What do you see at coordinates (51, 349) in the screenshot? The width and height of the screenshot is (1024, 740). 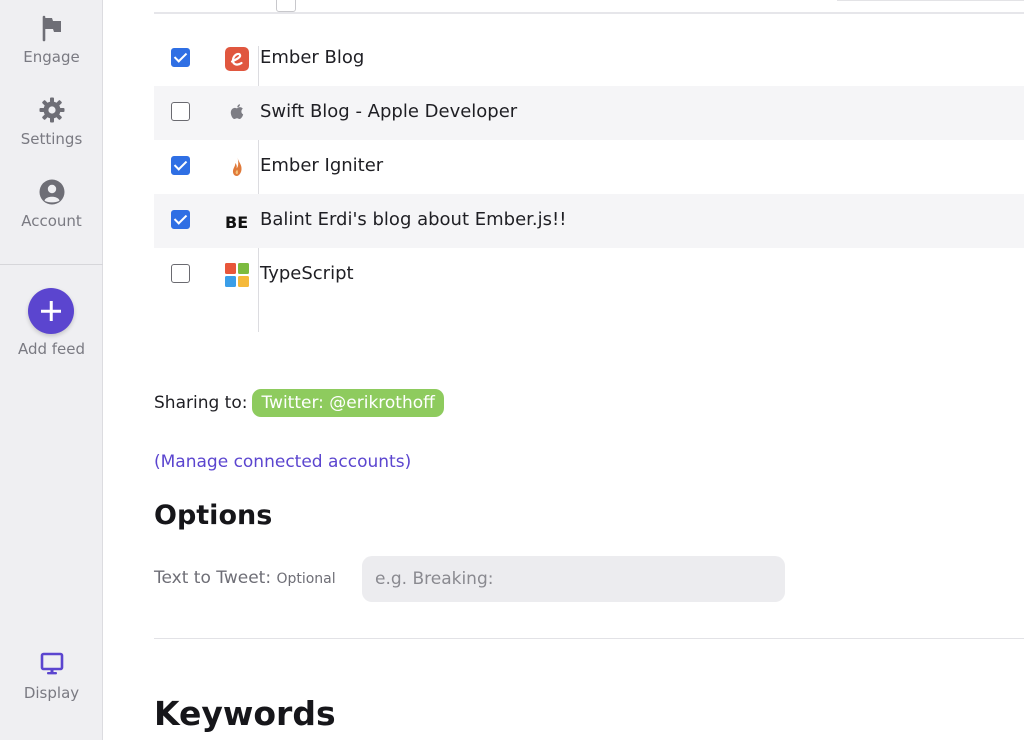 I see `add-feed-label: Add feed` at bounding box center [51, 349].